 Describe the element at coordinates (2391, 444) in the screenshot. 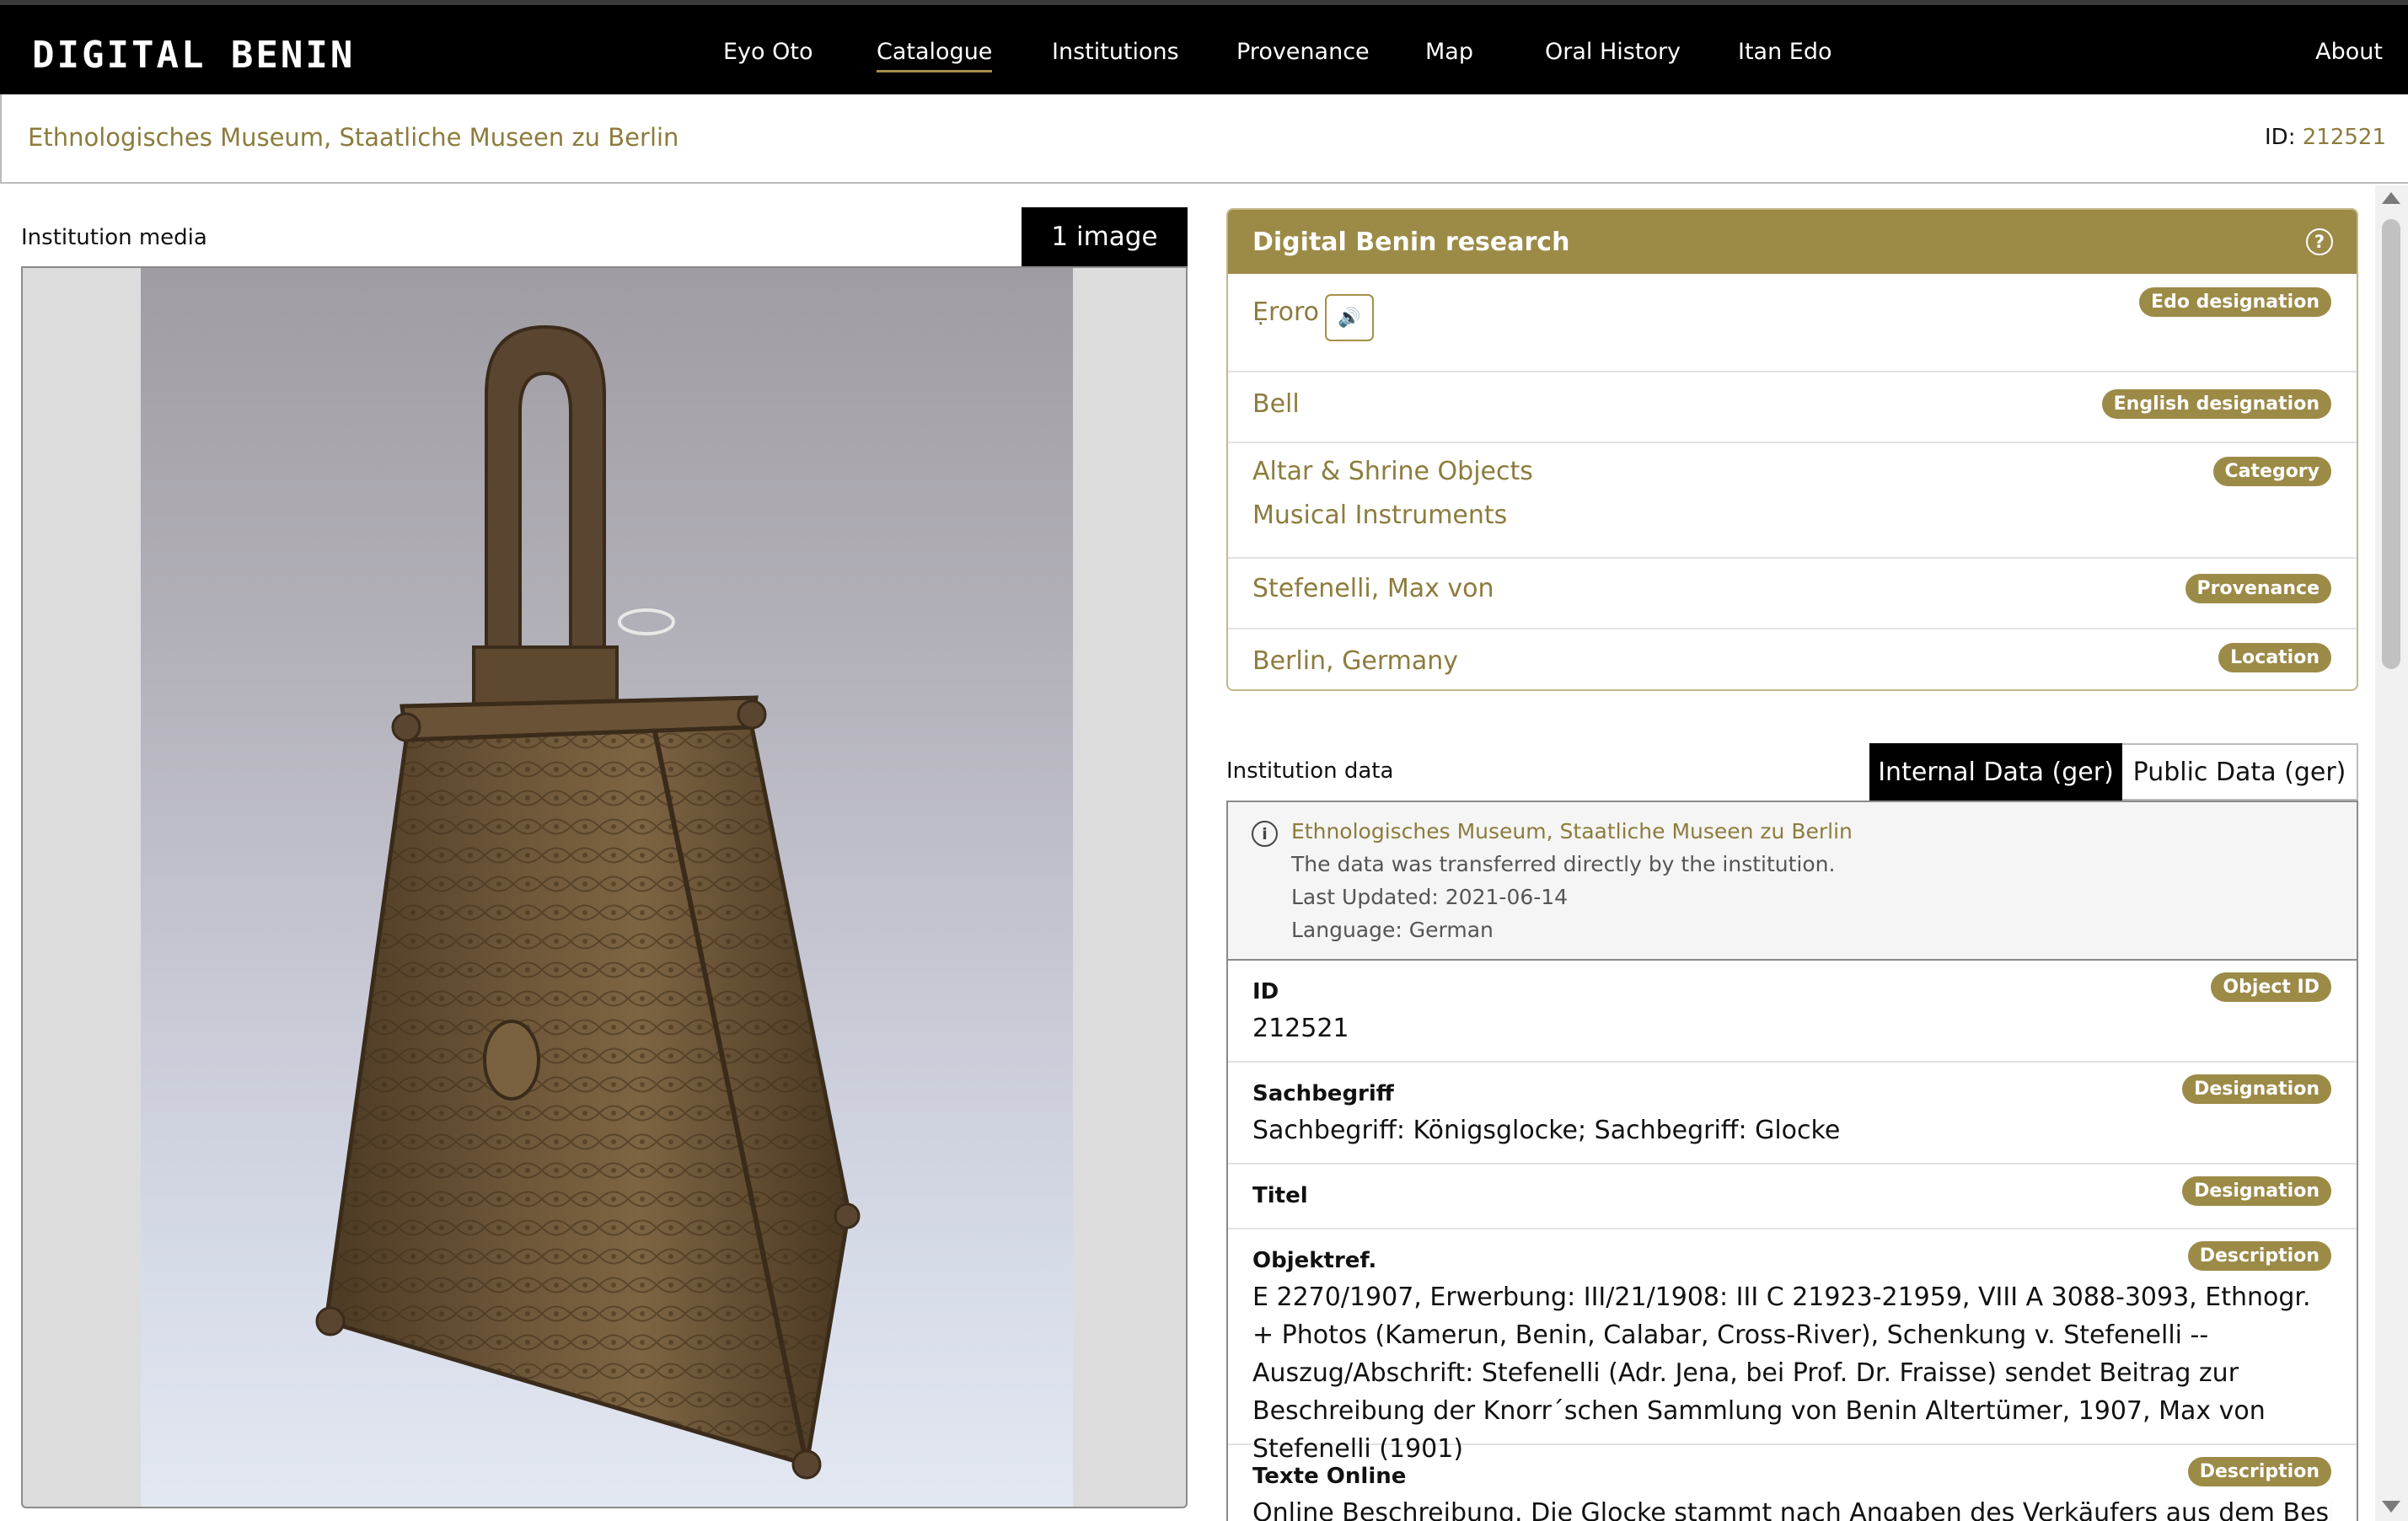

I see `scroll-thumb` at that location.